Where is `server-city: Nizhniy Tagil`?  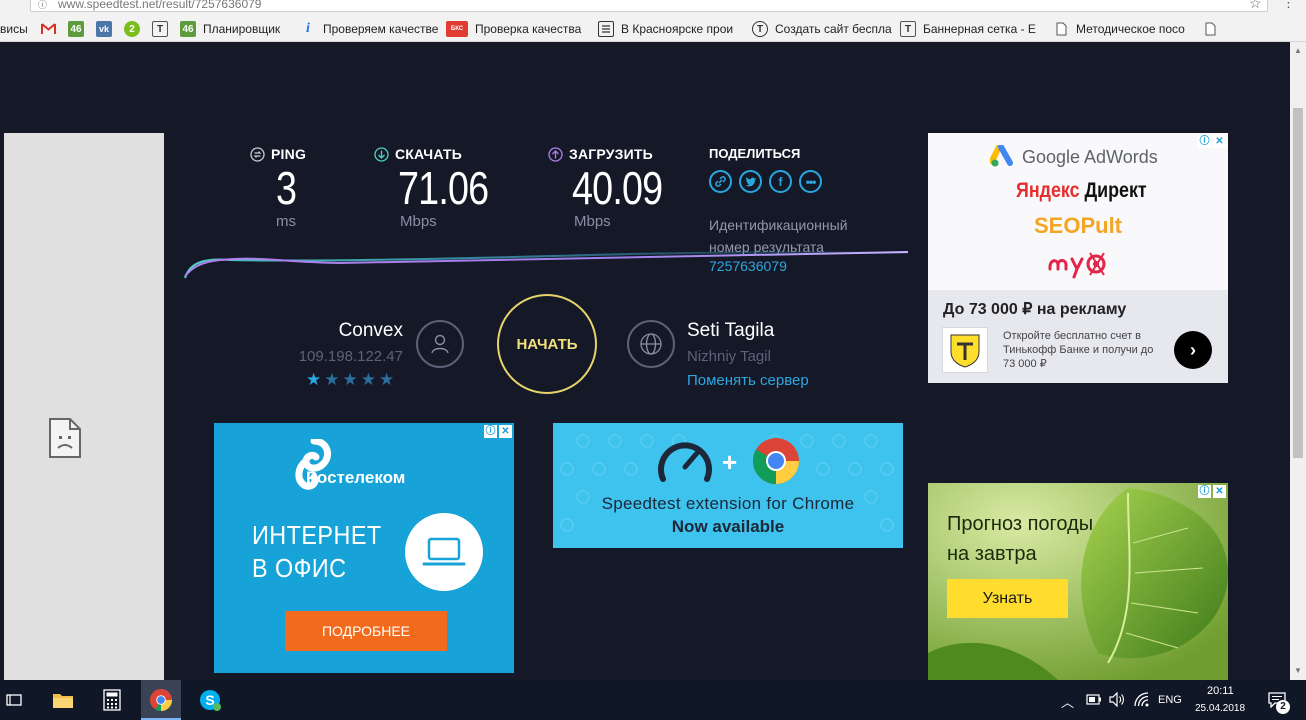 server-city: Nizhniy Tagil is located at coordinates (729, 356).